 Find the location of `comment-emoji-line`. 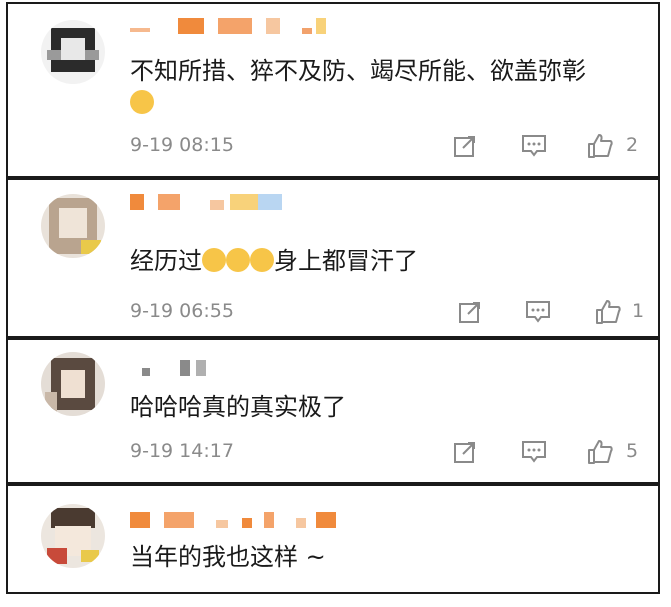

comment-emoji-line is located at coordinates (142, 103).